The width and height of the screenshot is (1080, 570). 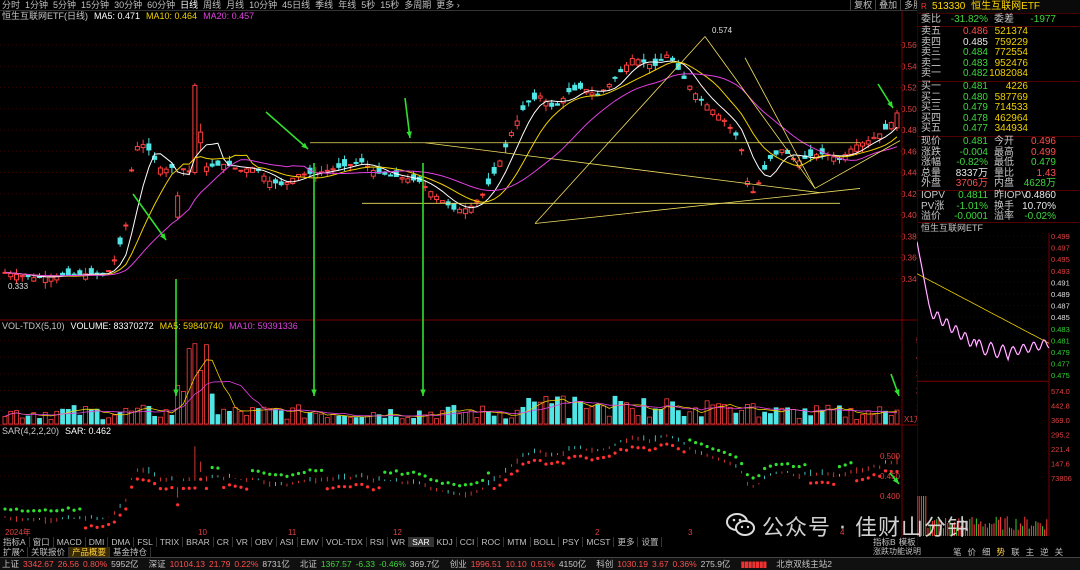 What do you see at coordinates (31, 431) in the screenshot?
I see `sar-title: SAR(4,2,2,20)` at bounding box center [31, 431].